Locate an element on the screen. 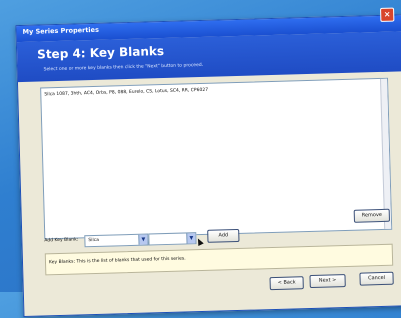 This screenshot has width=401, height=318. remove-button: Remove is located at coordinates (372, 215).